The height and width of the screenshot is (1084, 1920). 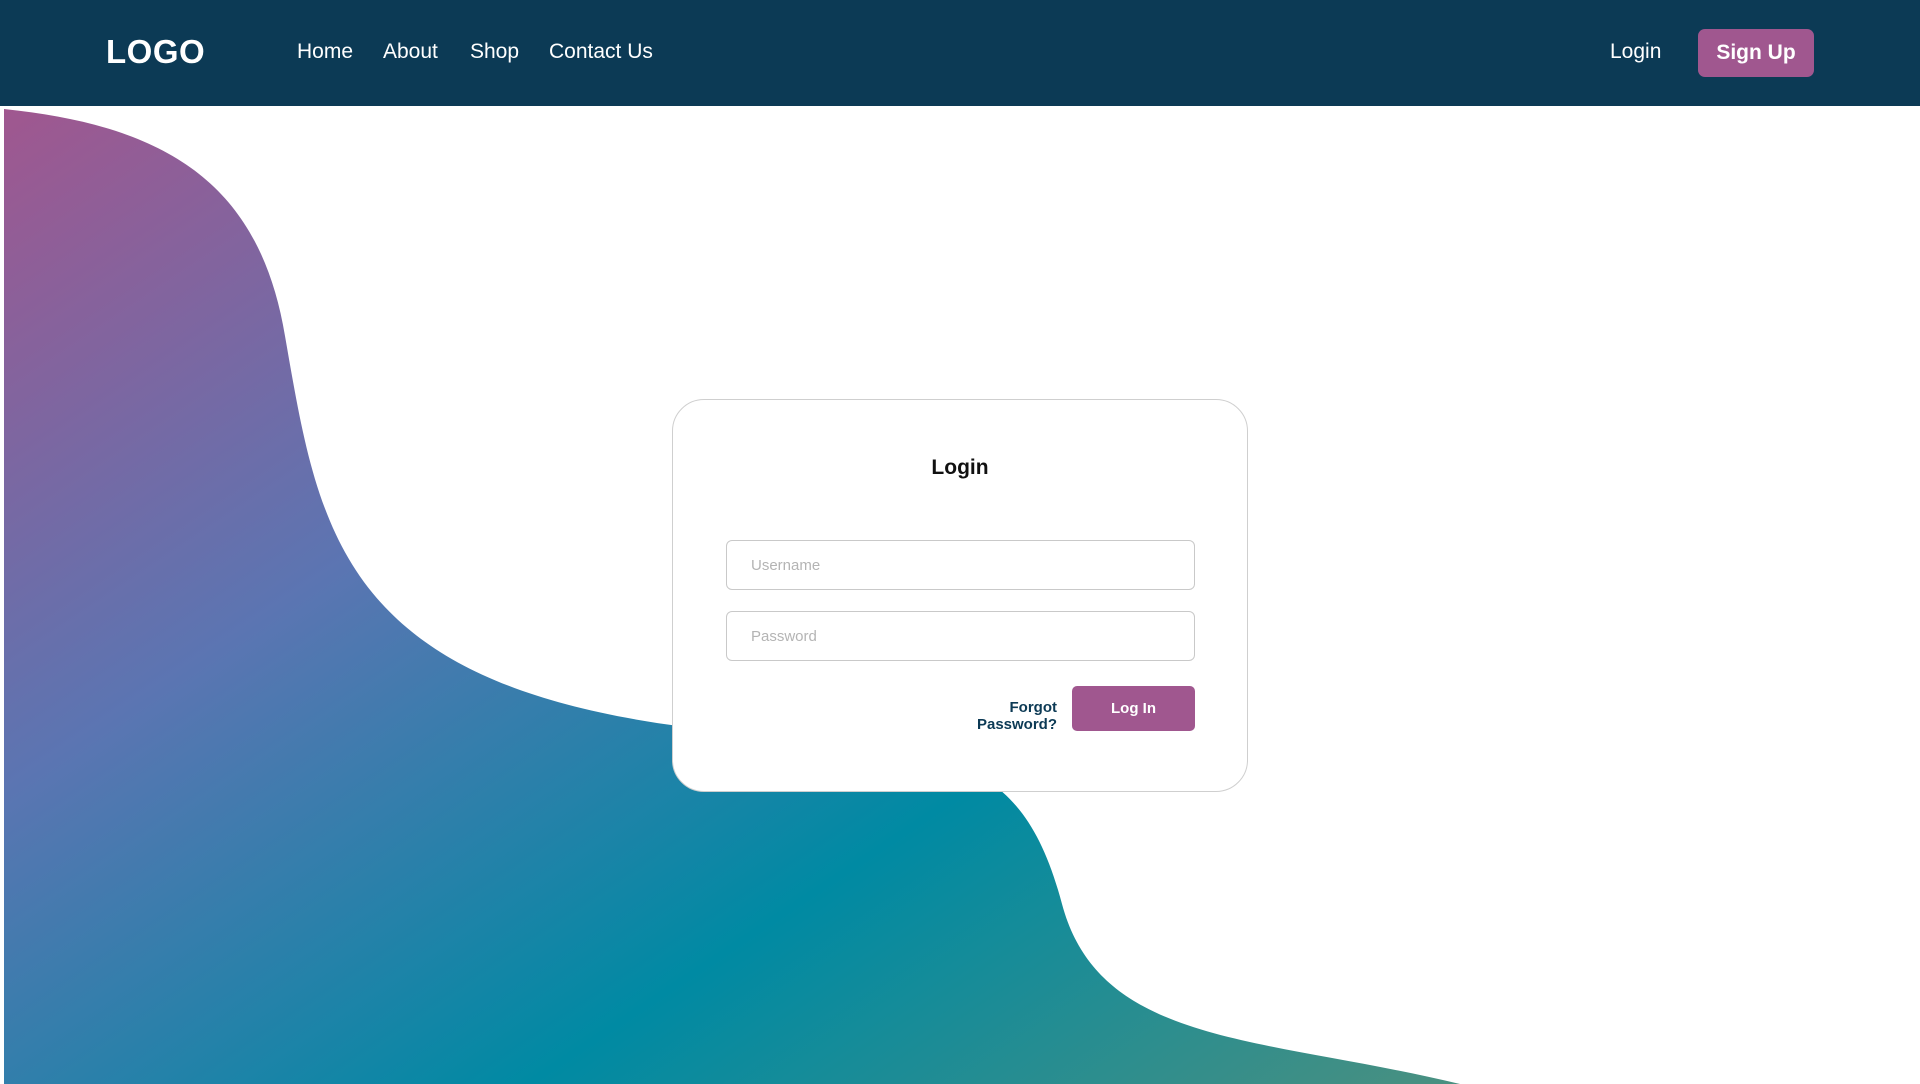 I want to click on login-title: Login, so click(x=960, y=467).